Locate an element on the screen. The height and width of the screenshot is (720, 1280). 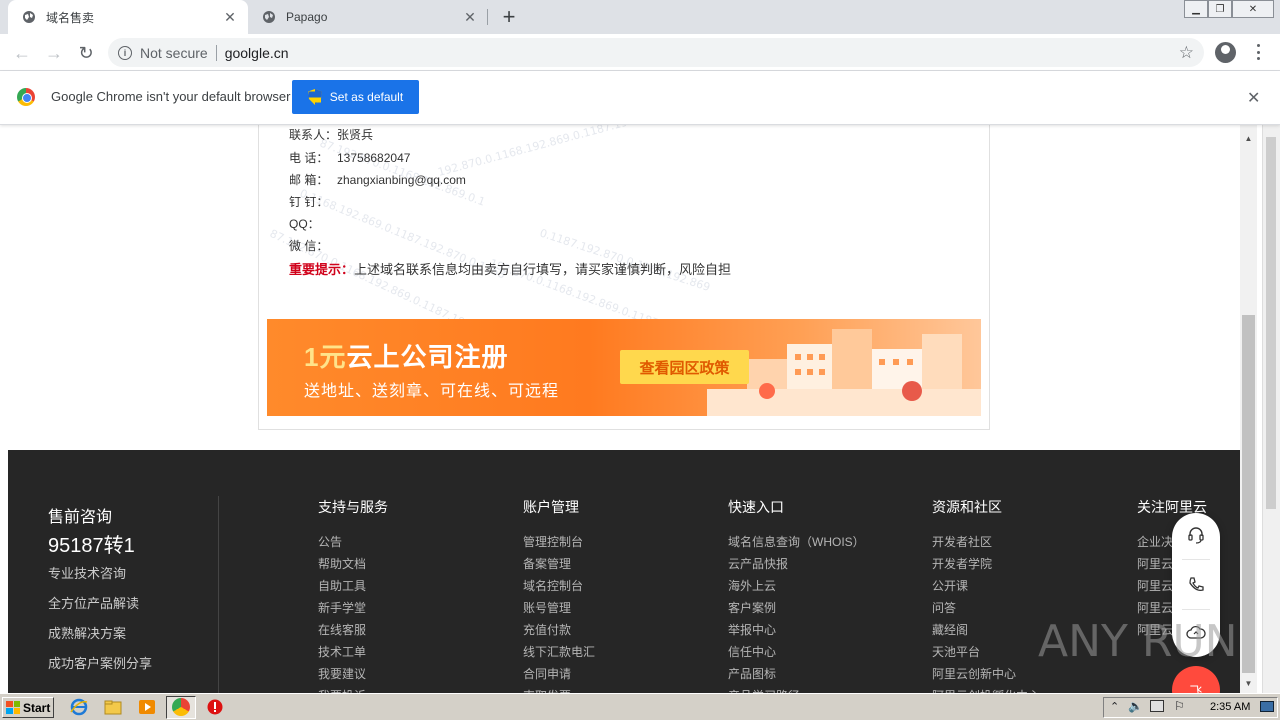
footer-left-item: 全方位产品解读 is located at coordinates (93, 602).